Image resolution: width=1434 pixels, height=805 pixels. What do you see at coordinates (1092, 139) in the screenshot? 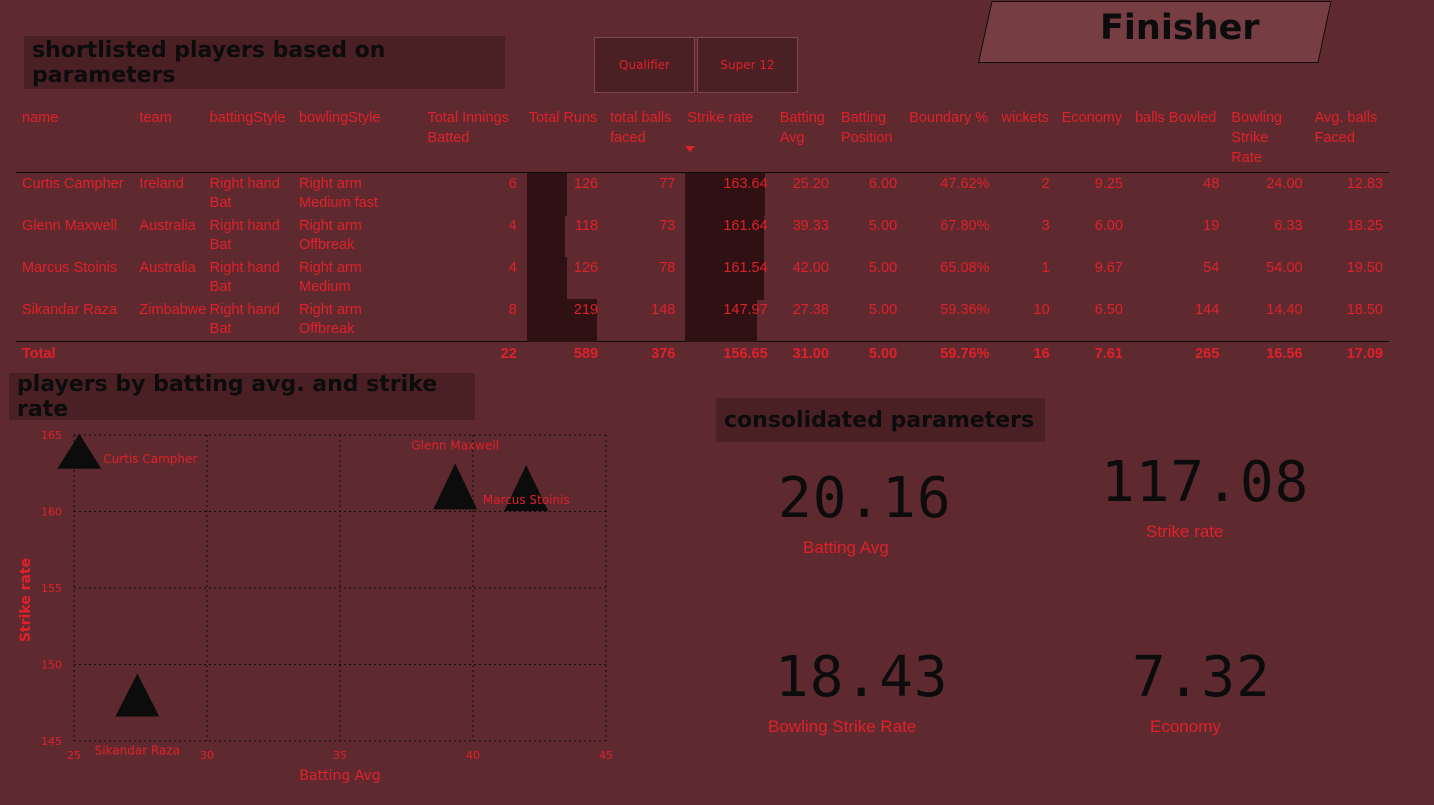
I see `column-header: Economy` at bounding box center [1092, 139].